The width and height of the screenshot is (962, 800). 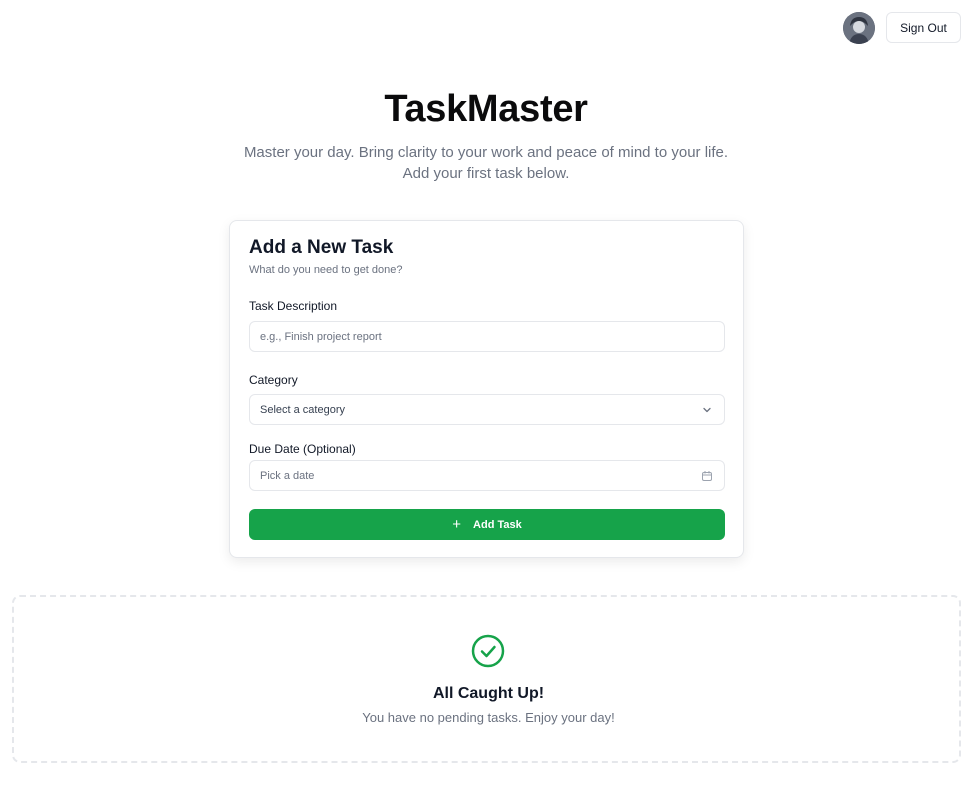 I want to click on chevron-down-icon, so click(x=707, y=410).